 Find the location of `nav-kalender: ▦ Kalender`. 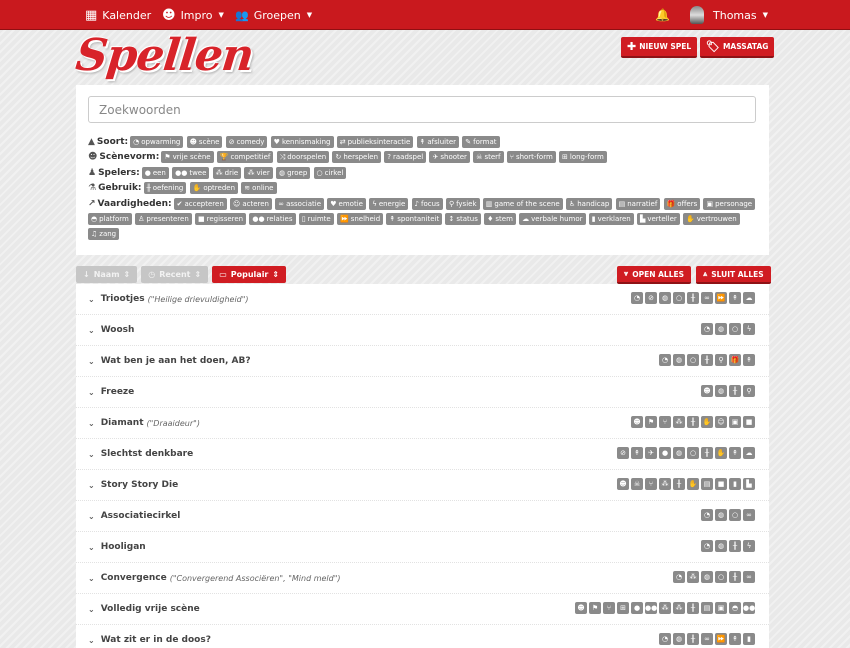

nav-kalender: ▦ Kalender is located at coordinates (118, 15).